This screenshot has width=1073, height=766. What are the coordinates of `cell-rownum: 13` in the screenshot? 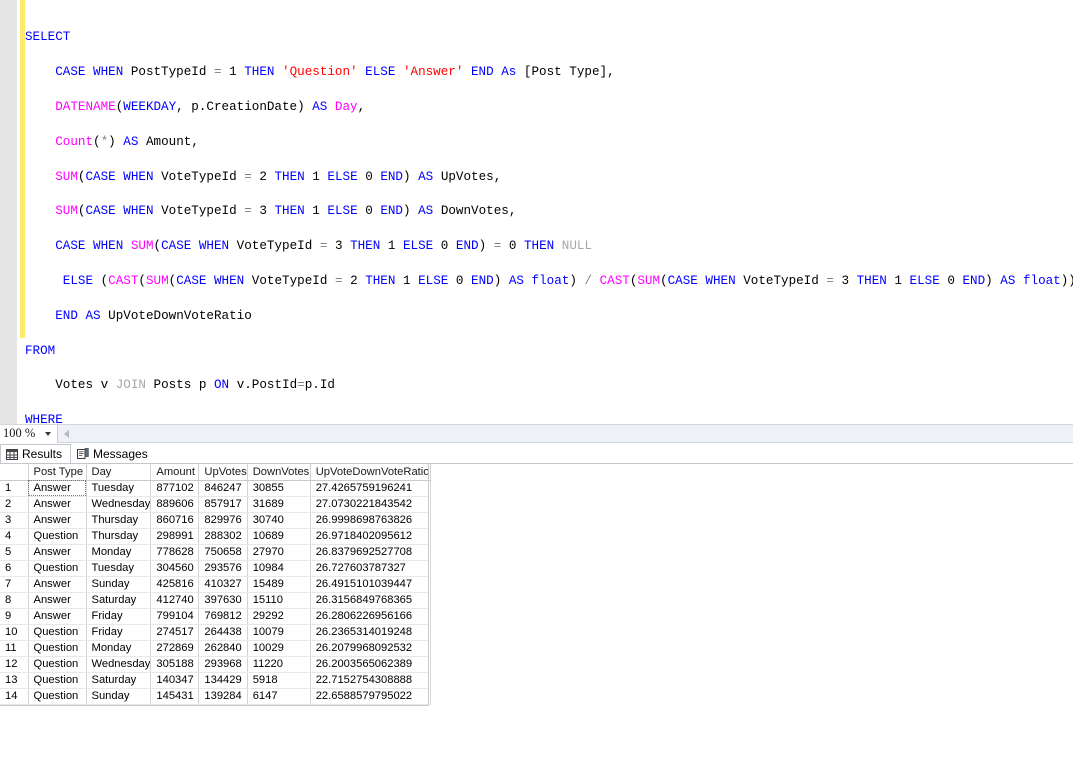 It's located at (14, 680).